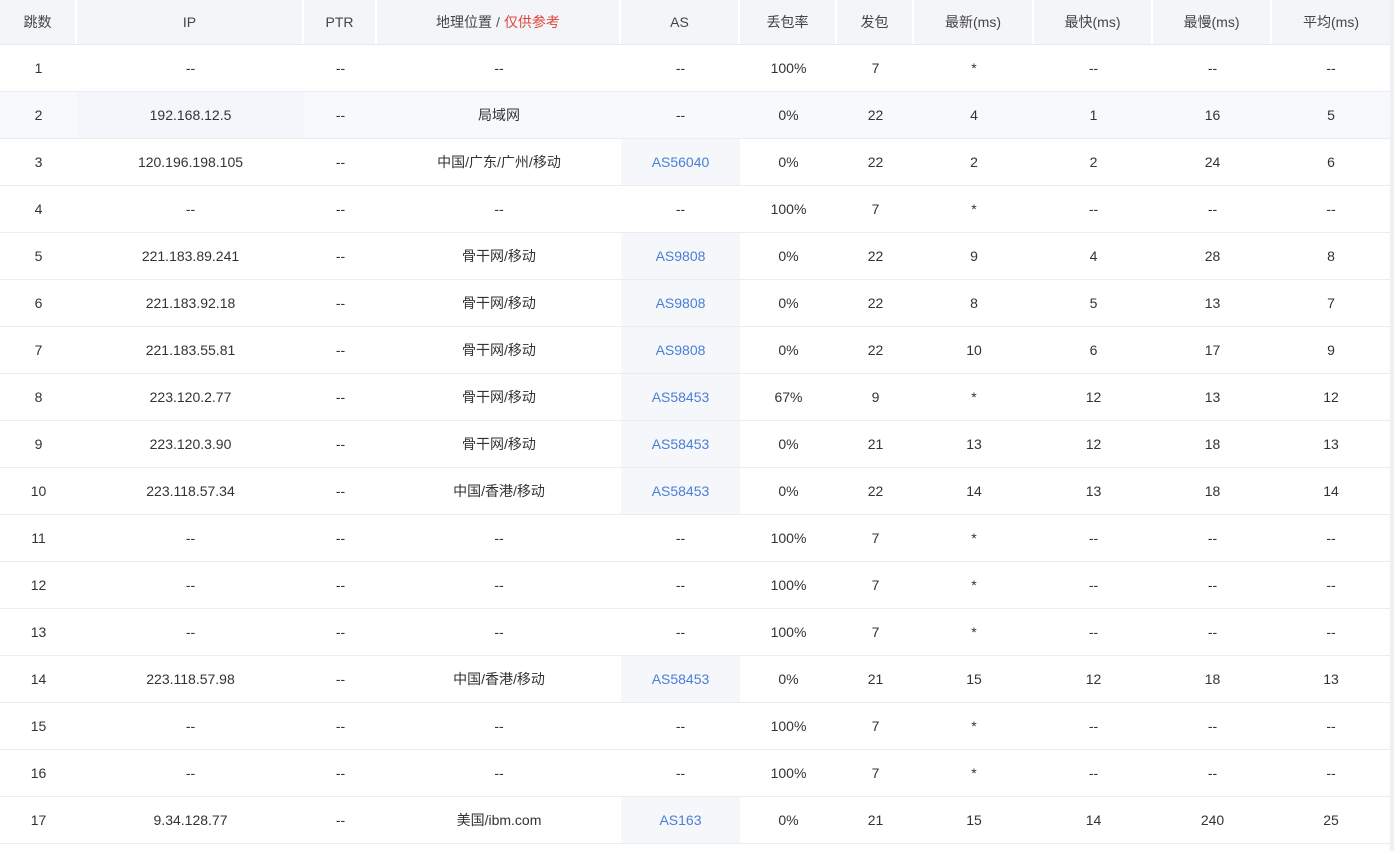  Describe the element at coordinates (697, 209) in the screenshot. I see `table-row: 4 -- -- -- -- 100% 7 * -- -- --` at that location.